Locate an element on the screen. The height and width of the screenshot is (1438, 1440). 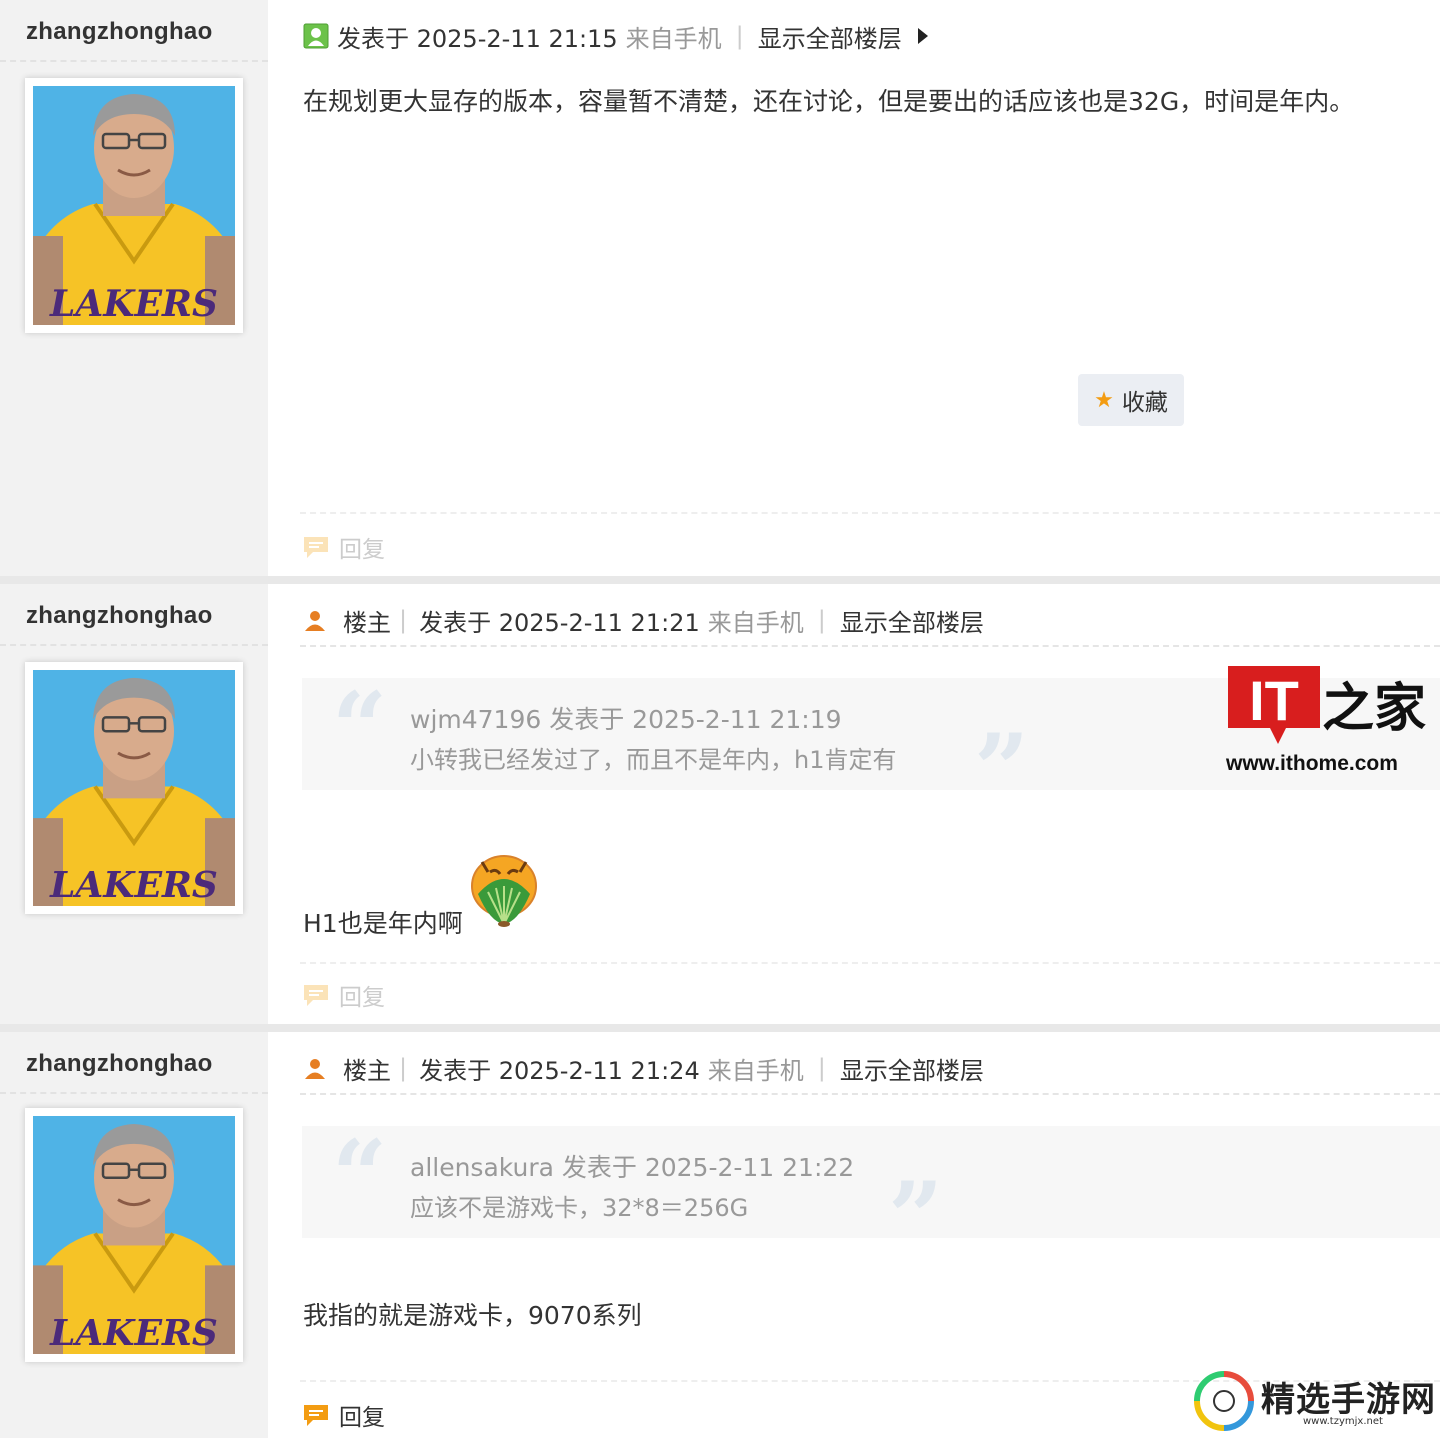
ithome-watermark: IT 之家 www.ithome.com is located at coordinates (1326, 724).